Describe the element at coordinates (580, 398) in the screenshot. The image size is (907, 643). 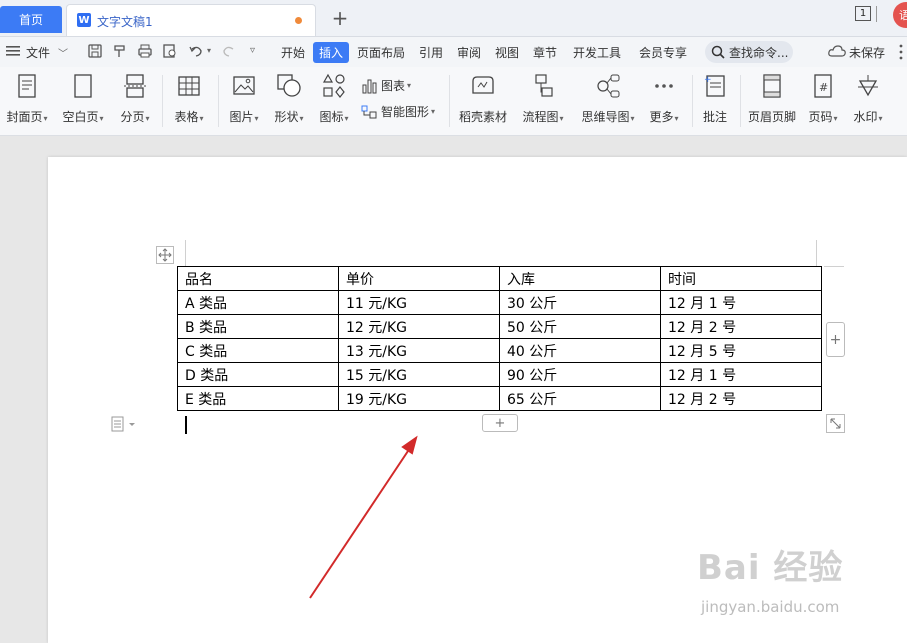
I see `table-cell: 65 公斤` at that location.